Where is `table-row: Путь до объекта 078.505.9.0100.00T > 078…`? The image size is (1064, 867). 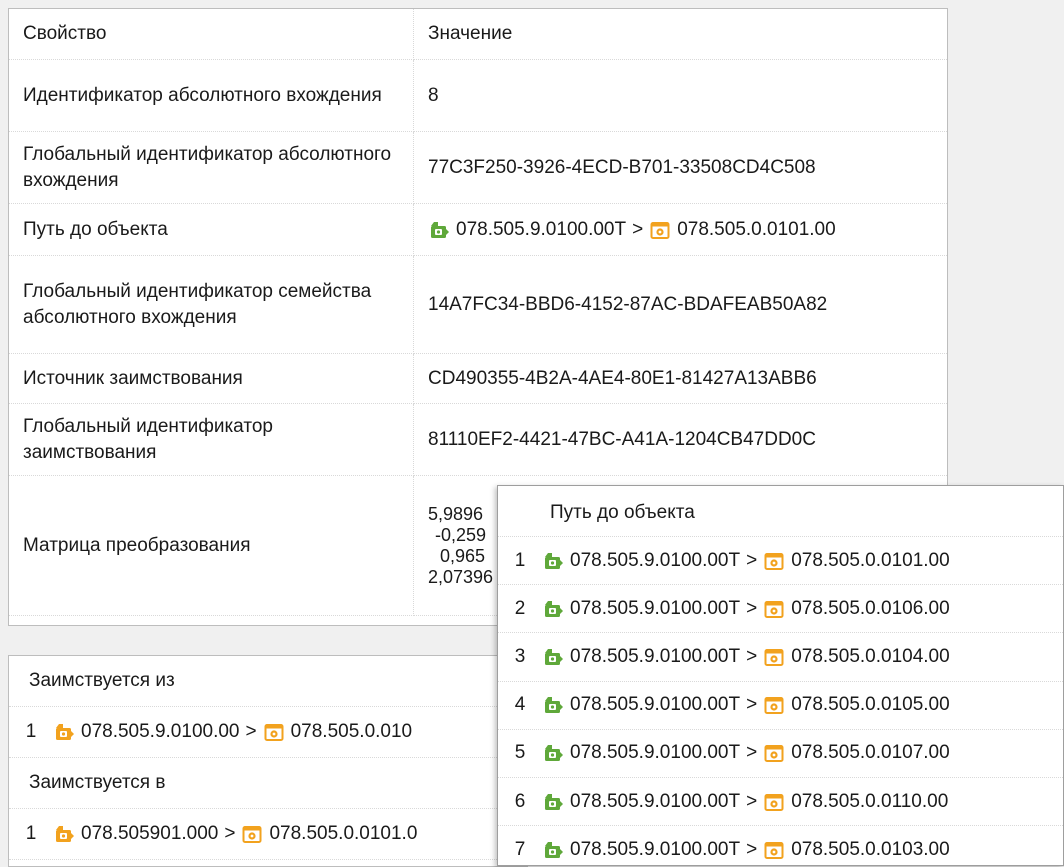
table-row: Путь до объекта 078.505.9.0100.00T > 078… is located at coordinates (478, 229).